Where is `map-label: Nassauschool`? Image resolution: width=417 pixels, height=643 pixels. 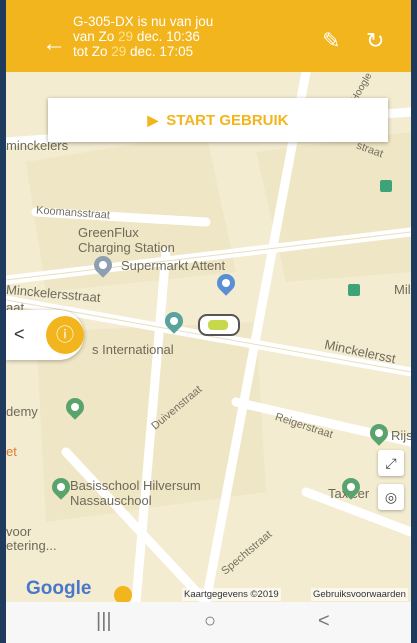 map-label: Nassauschool is located at coordinates (111, 500).